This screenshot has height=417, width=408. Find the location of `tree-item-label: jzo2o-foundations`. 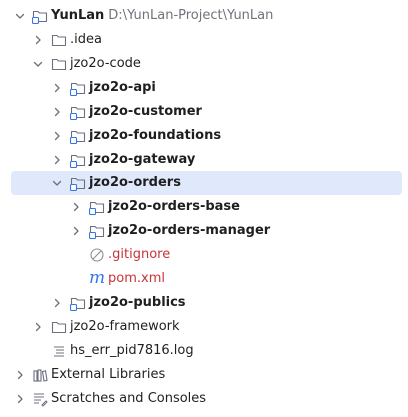

tree-item-label: jzo2o-foundations is located at coordinates (155, 135).